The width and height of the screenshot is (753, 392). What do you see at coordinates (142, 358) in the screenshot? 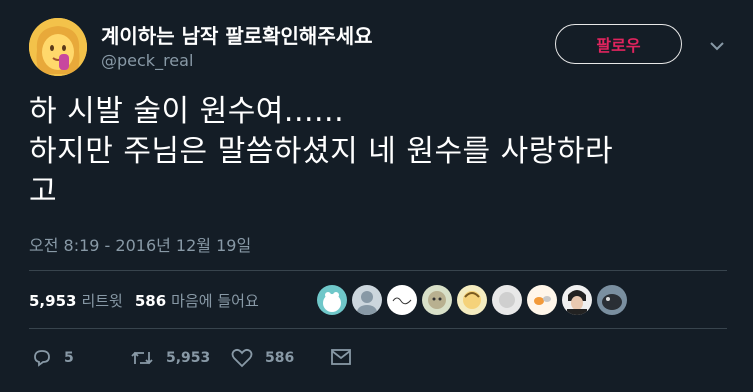
I see `retweet-icon` at bounding box center [142, 358].